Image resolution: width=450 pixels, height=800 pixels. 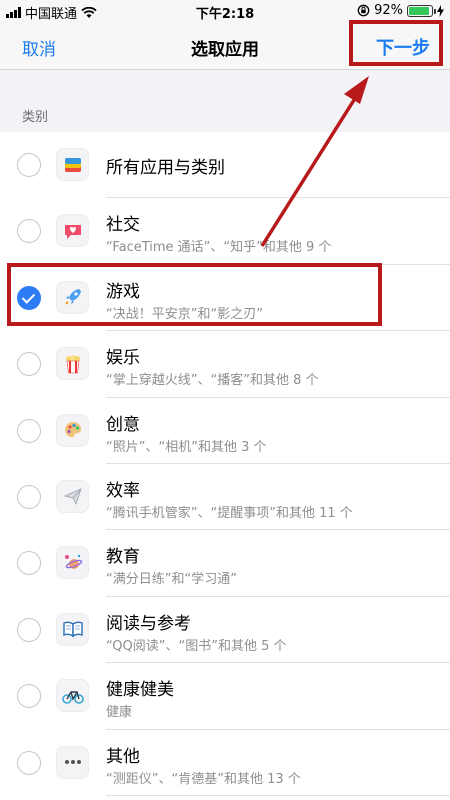 What do you see at coordinates (123, 557) in the screenshot?
I see `category-title: 教育` at bounding box center [123, 557].